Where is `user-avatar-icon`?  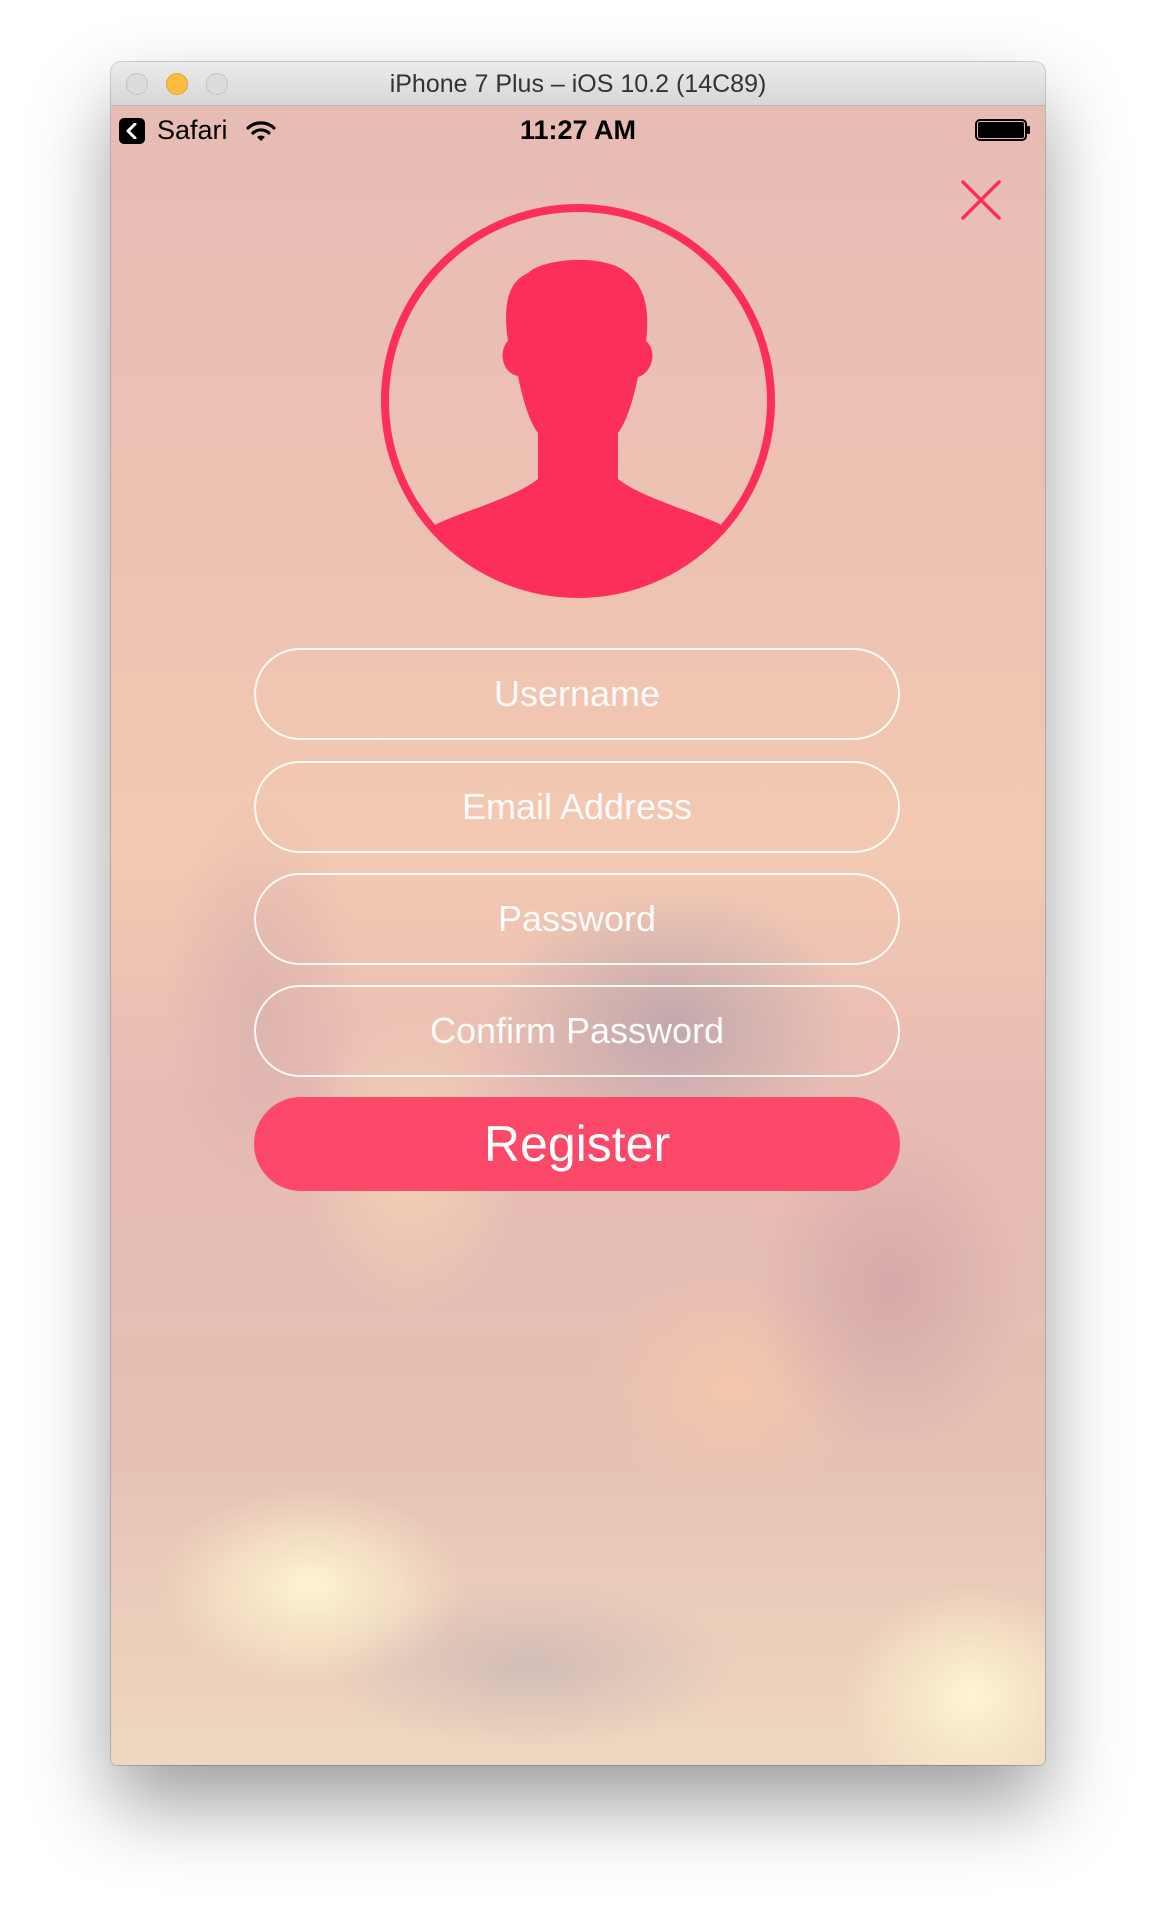 user-avatar-icon is located at coordinates (578, 401).